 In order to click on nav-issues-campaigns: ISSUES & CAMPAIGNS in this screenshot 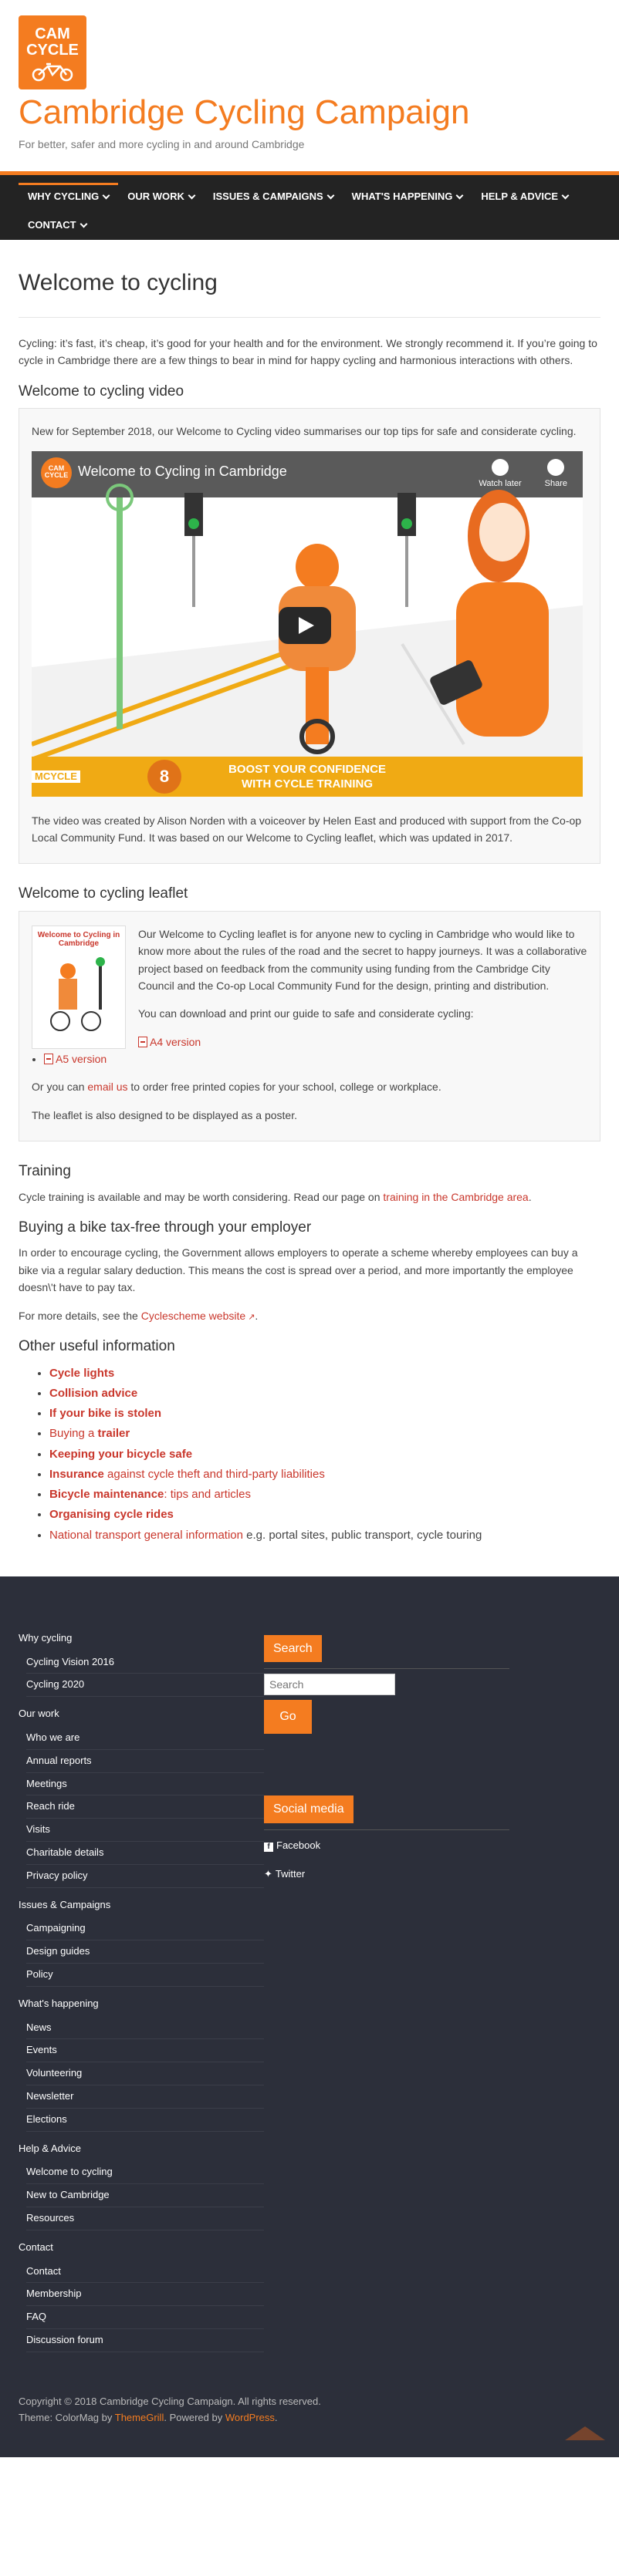, I will do `click(273, 197)`.